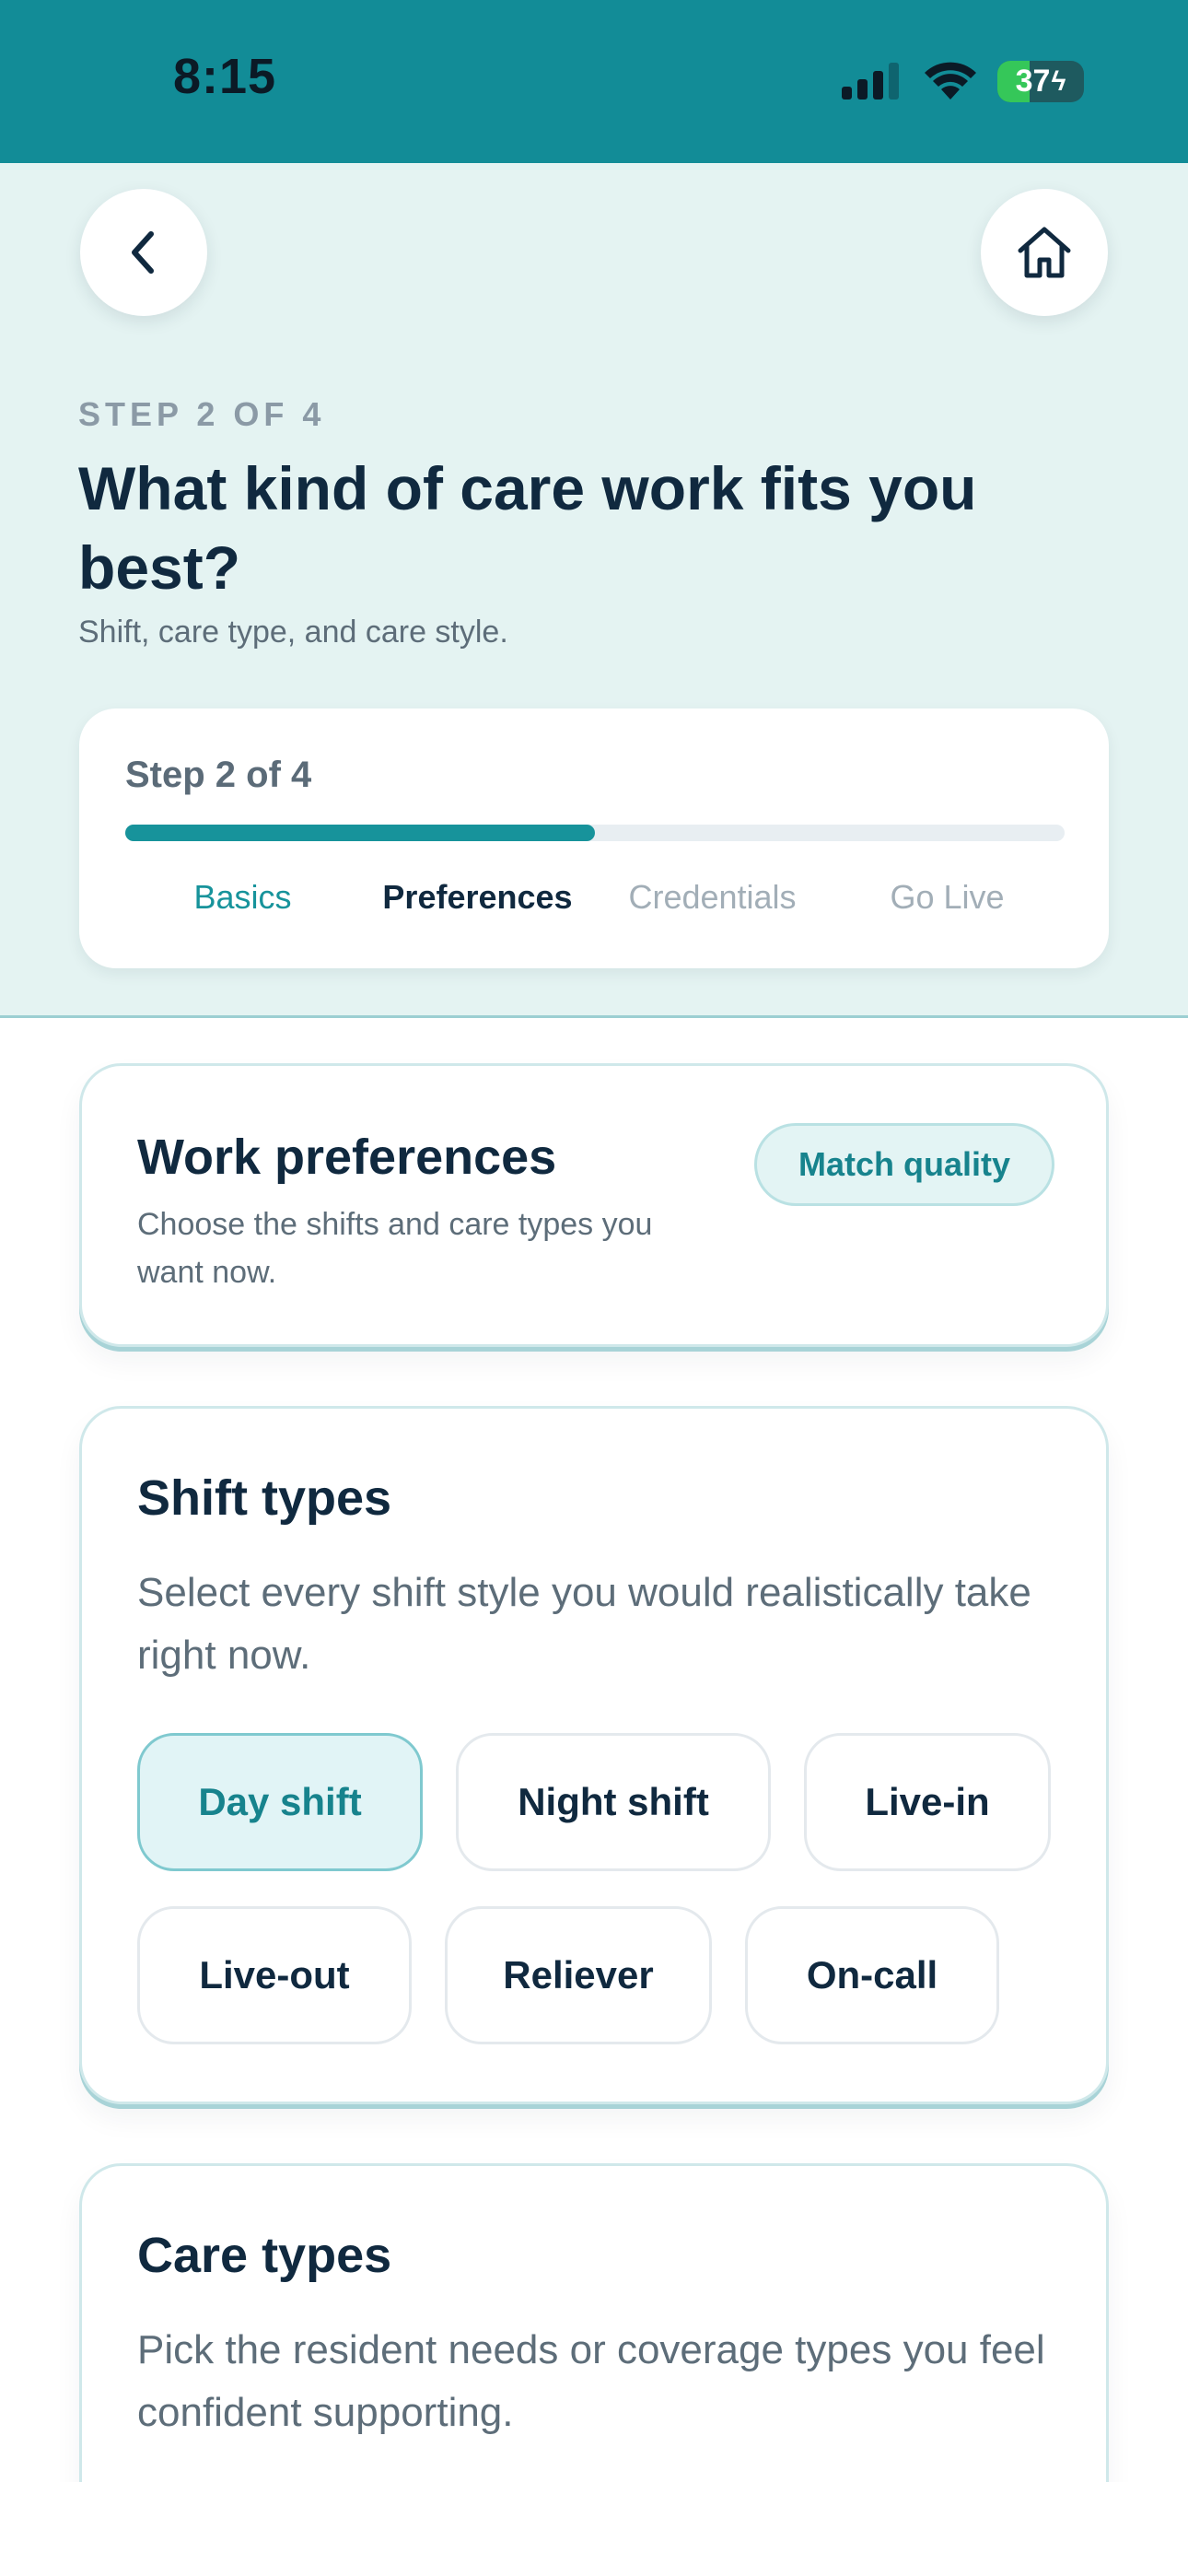 This screenshot has height=2576, width=1188. What do you see at coordinates (613, 1802) in the screenshot?
I see `shift-chip-night-shift: Night shift` at bounding box center [613, 1802].